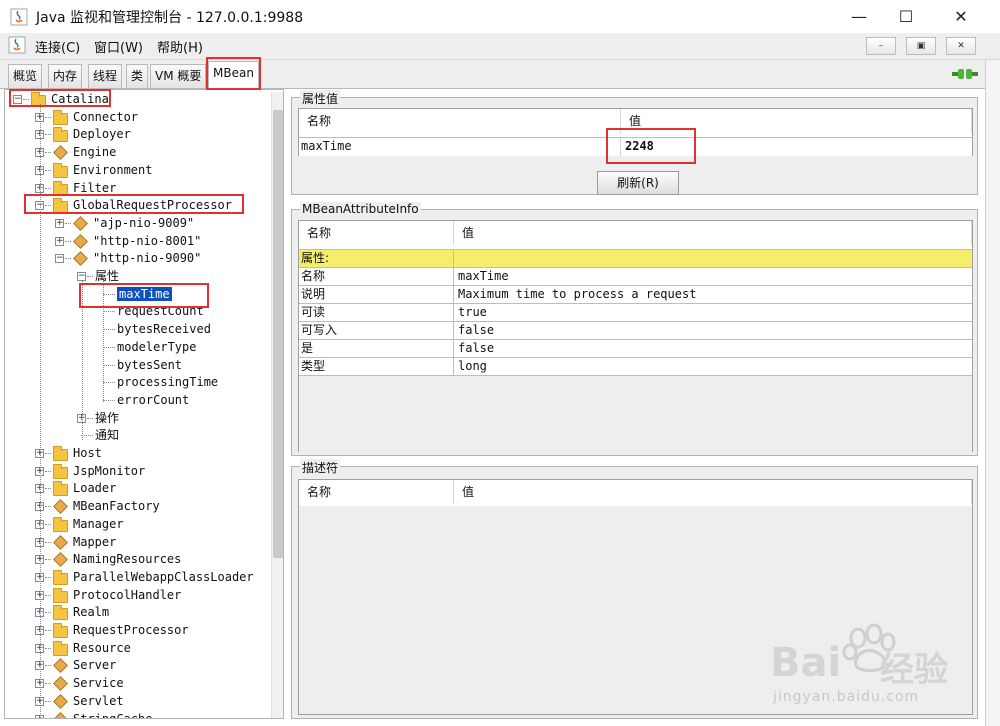 The image size is (1000, 726). I want to click on tab-vm-summary: VM 概要, so click(178, 76).